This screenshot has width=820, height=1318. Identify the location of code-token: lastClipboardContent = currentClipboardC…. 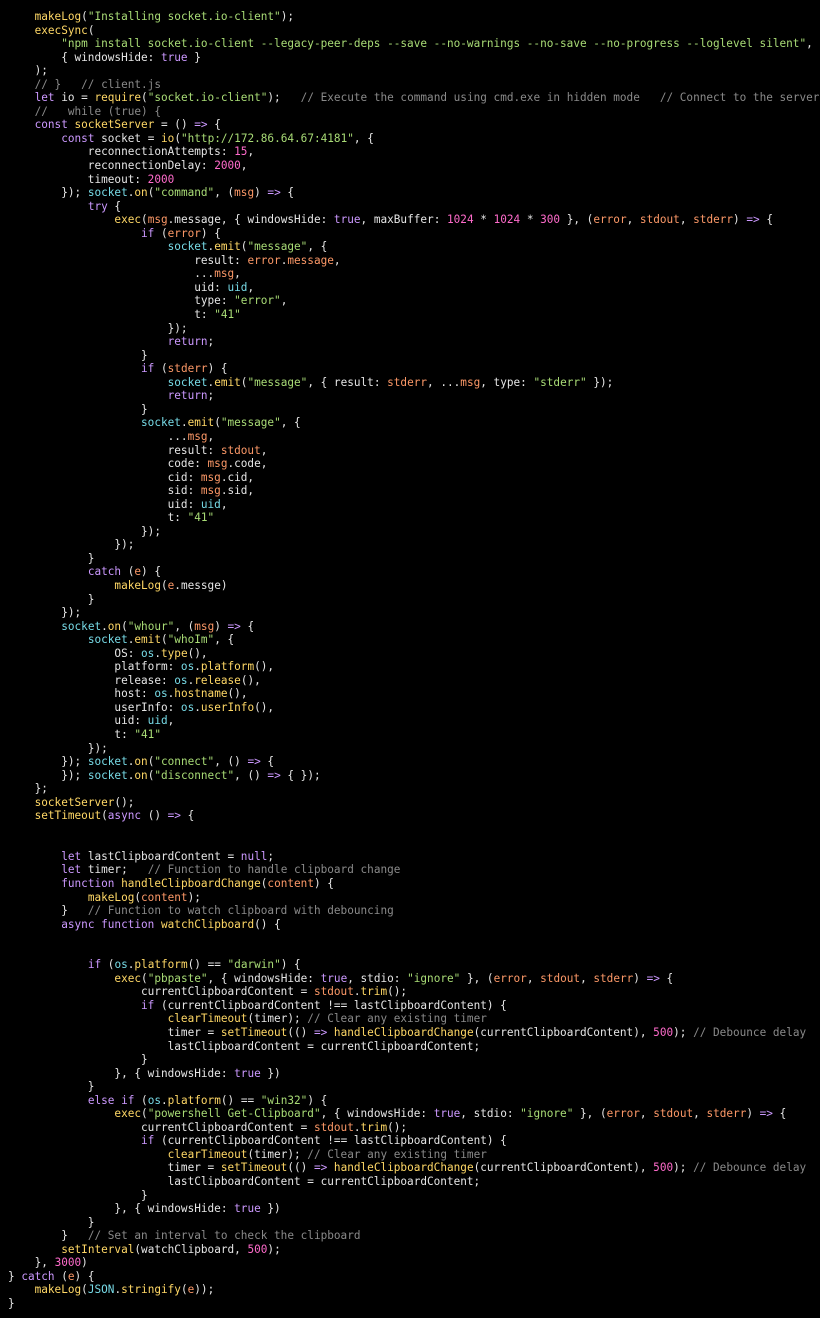
(244, 1046).